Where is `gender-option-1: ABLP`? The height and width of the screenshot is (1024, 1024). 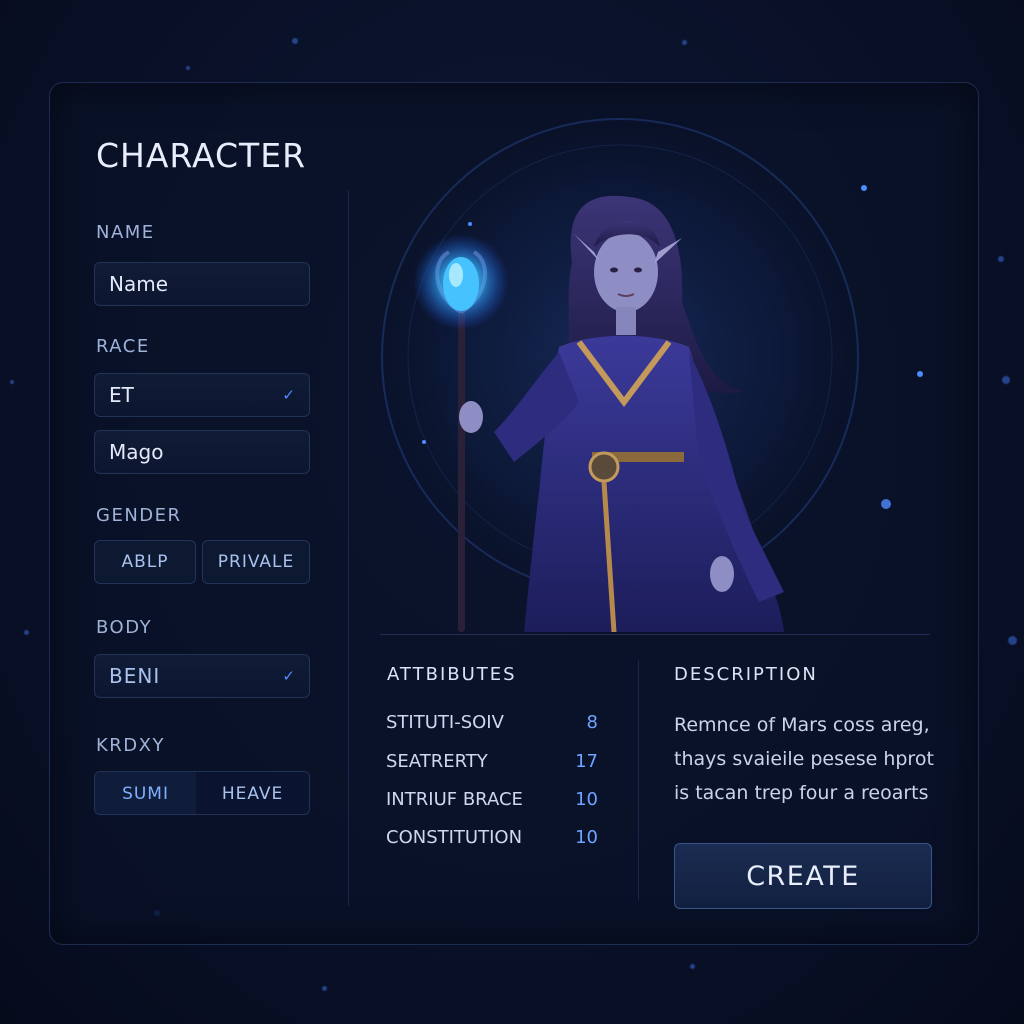
gender-option-1: ABLP is located at coordinates (145, 562).